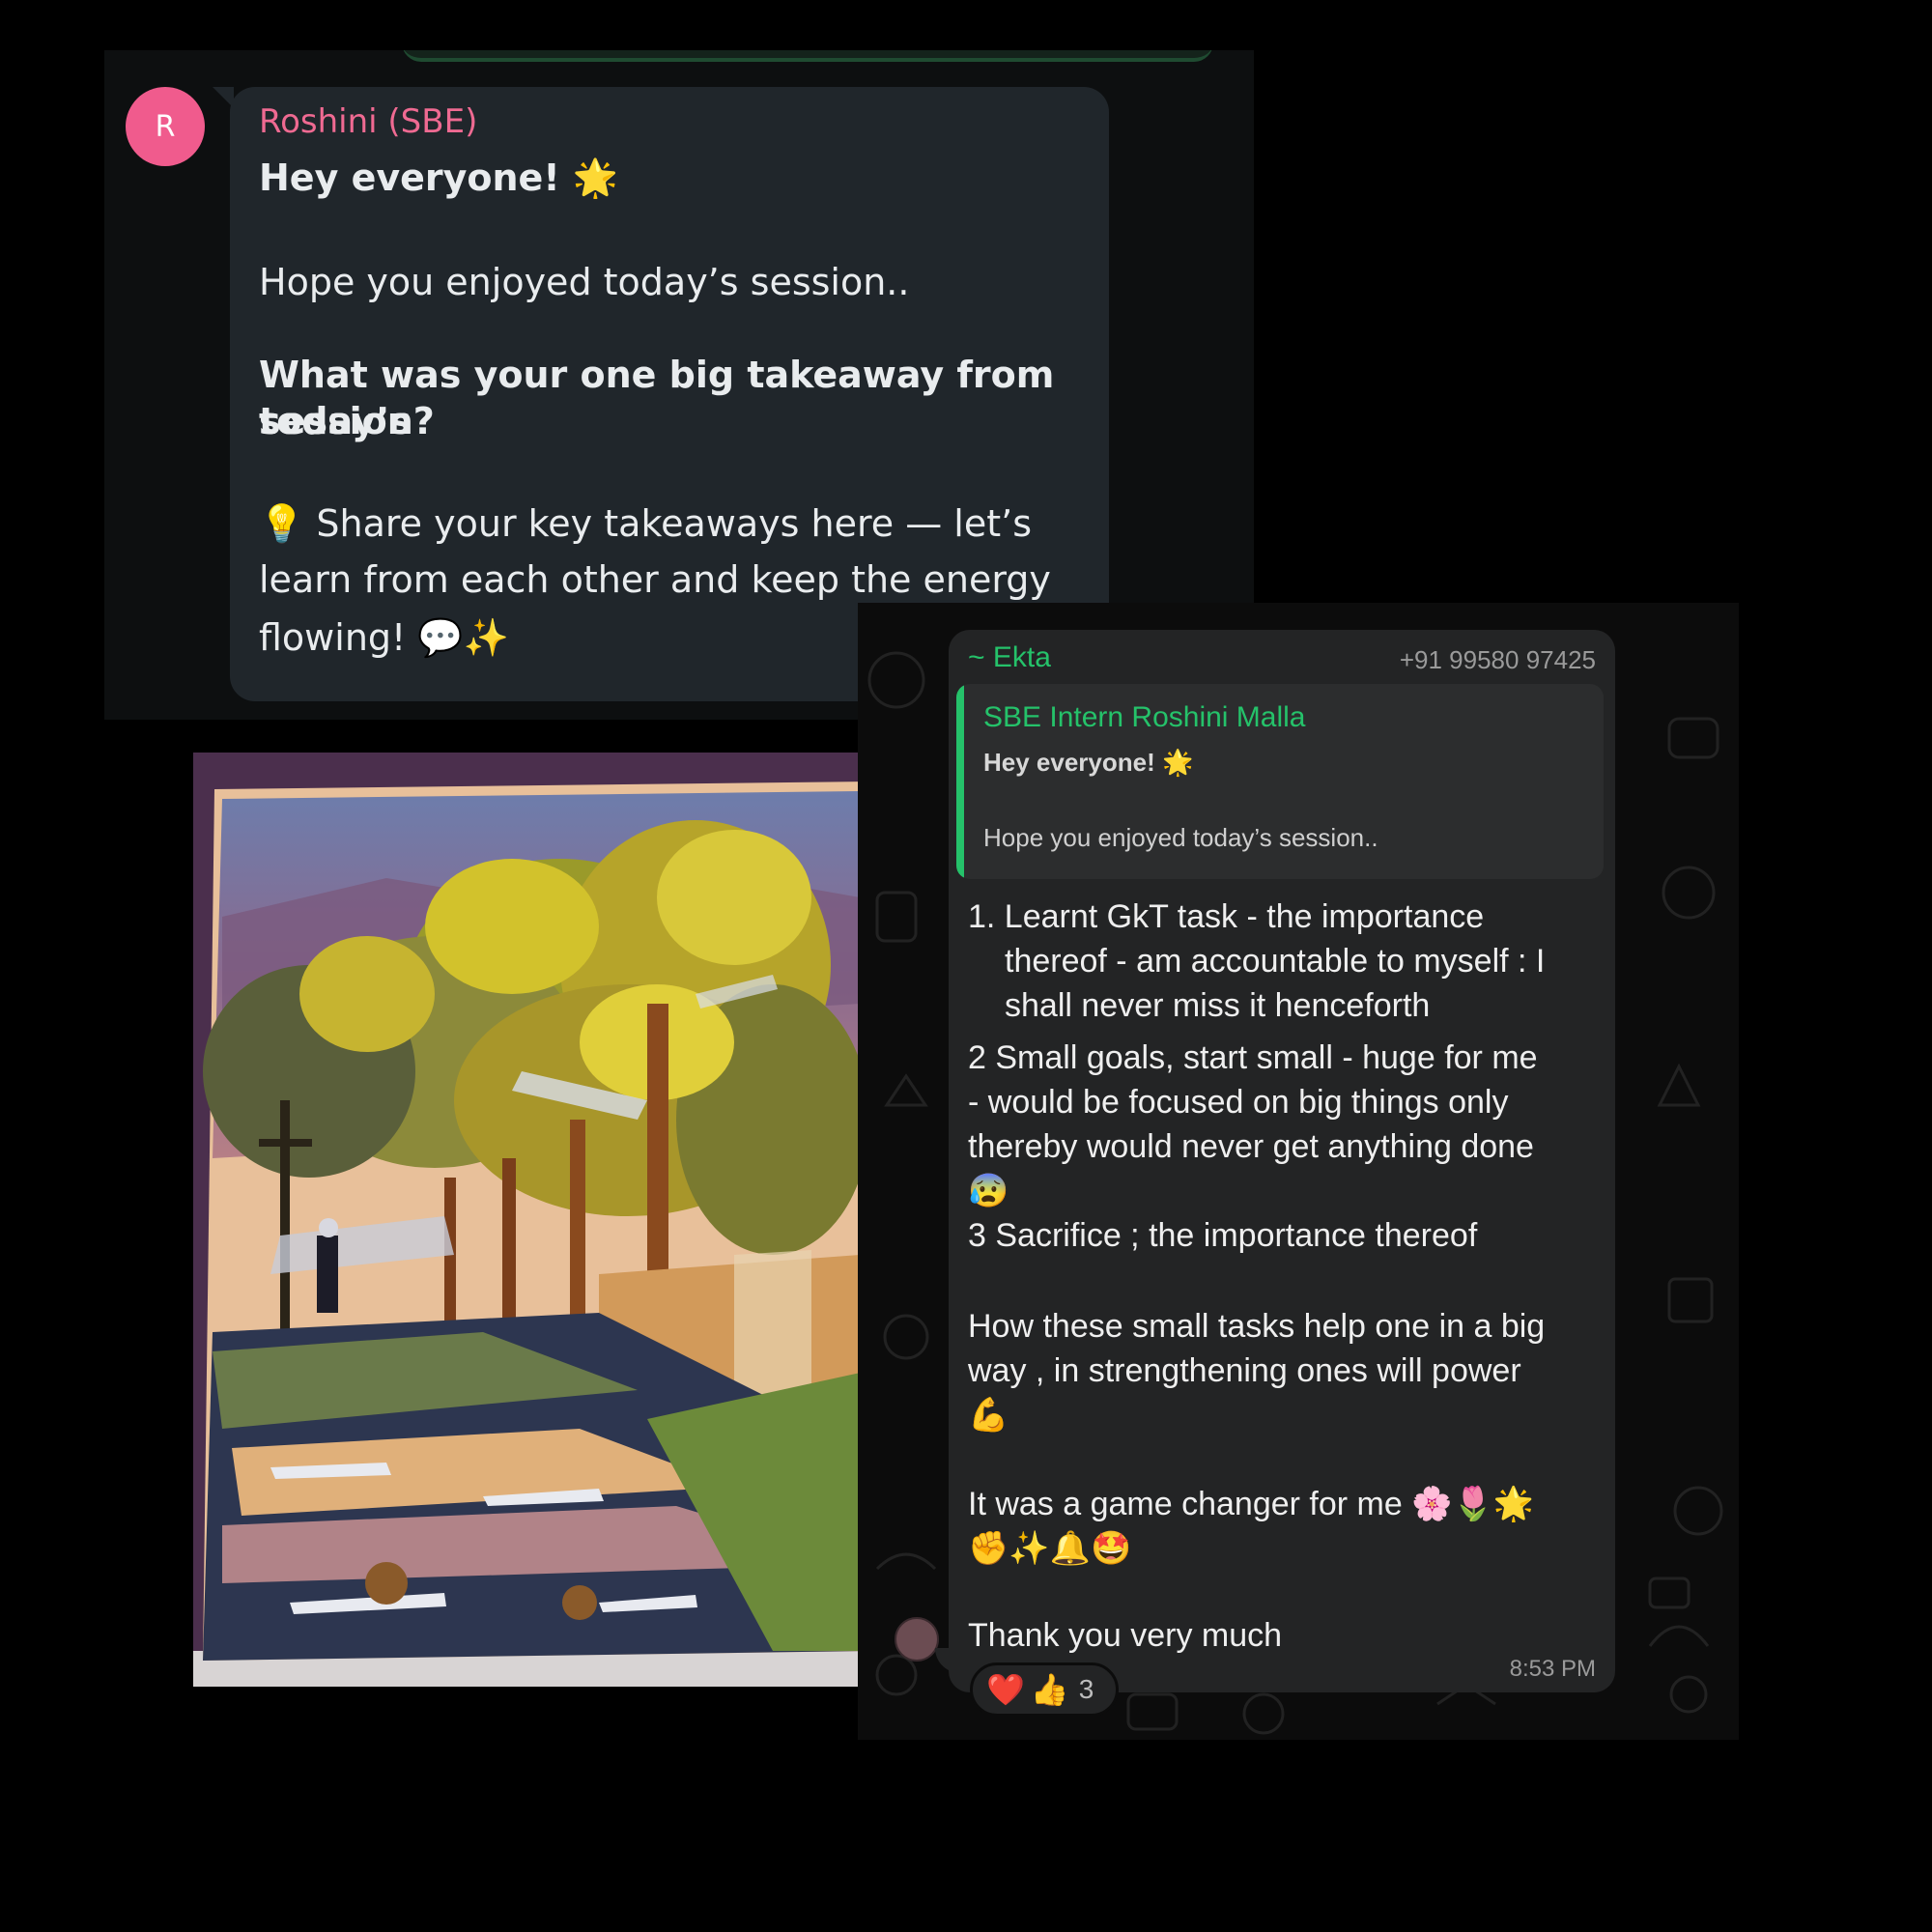 The width and height of the screenshot is (1932, 1932). What do you see at coordinates (988, 1191) in the screenshot?
I see `item-2-emoji: 😰` at bounding box center [988, 1191].